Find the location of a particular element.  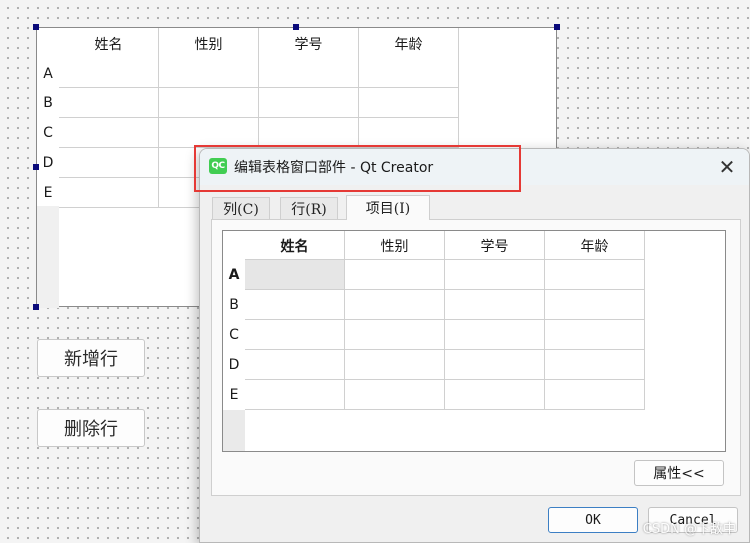

tab-columns: 列(C) is located at coordinates (241, 208).